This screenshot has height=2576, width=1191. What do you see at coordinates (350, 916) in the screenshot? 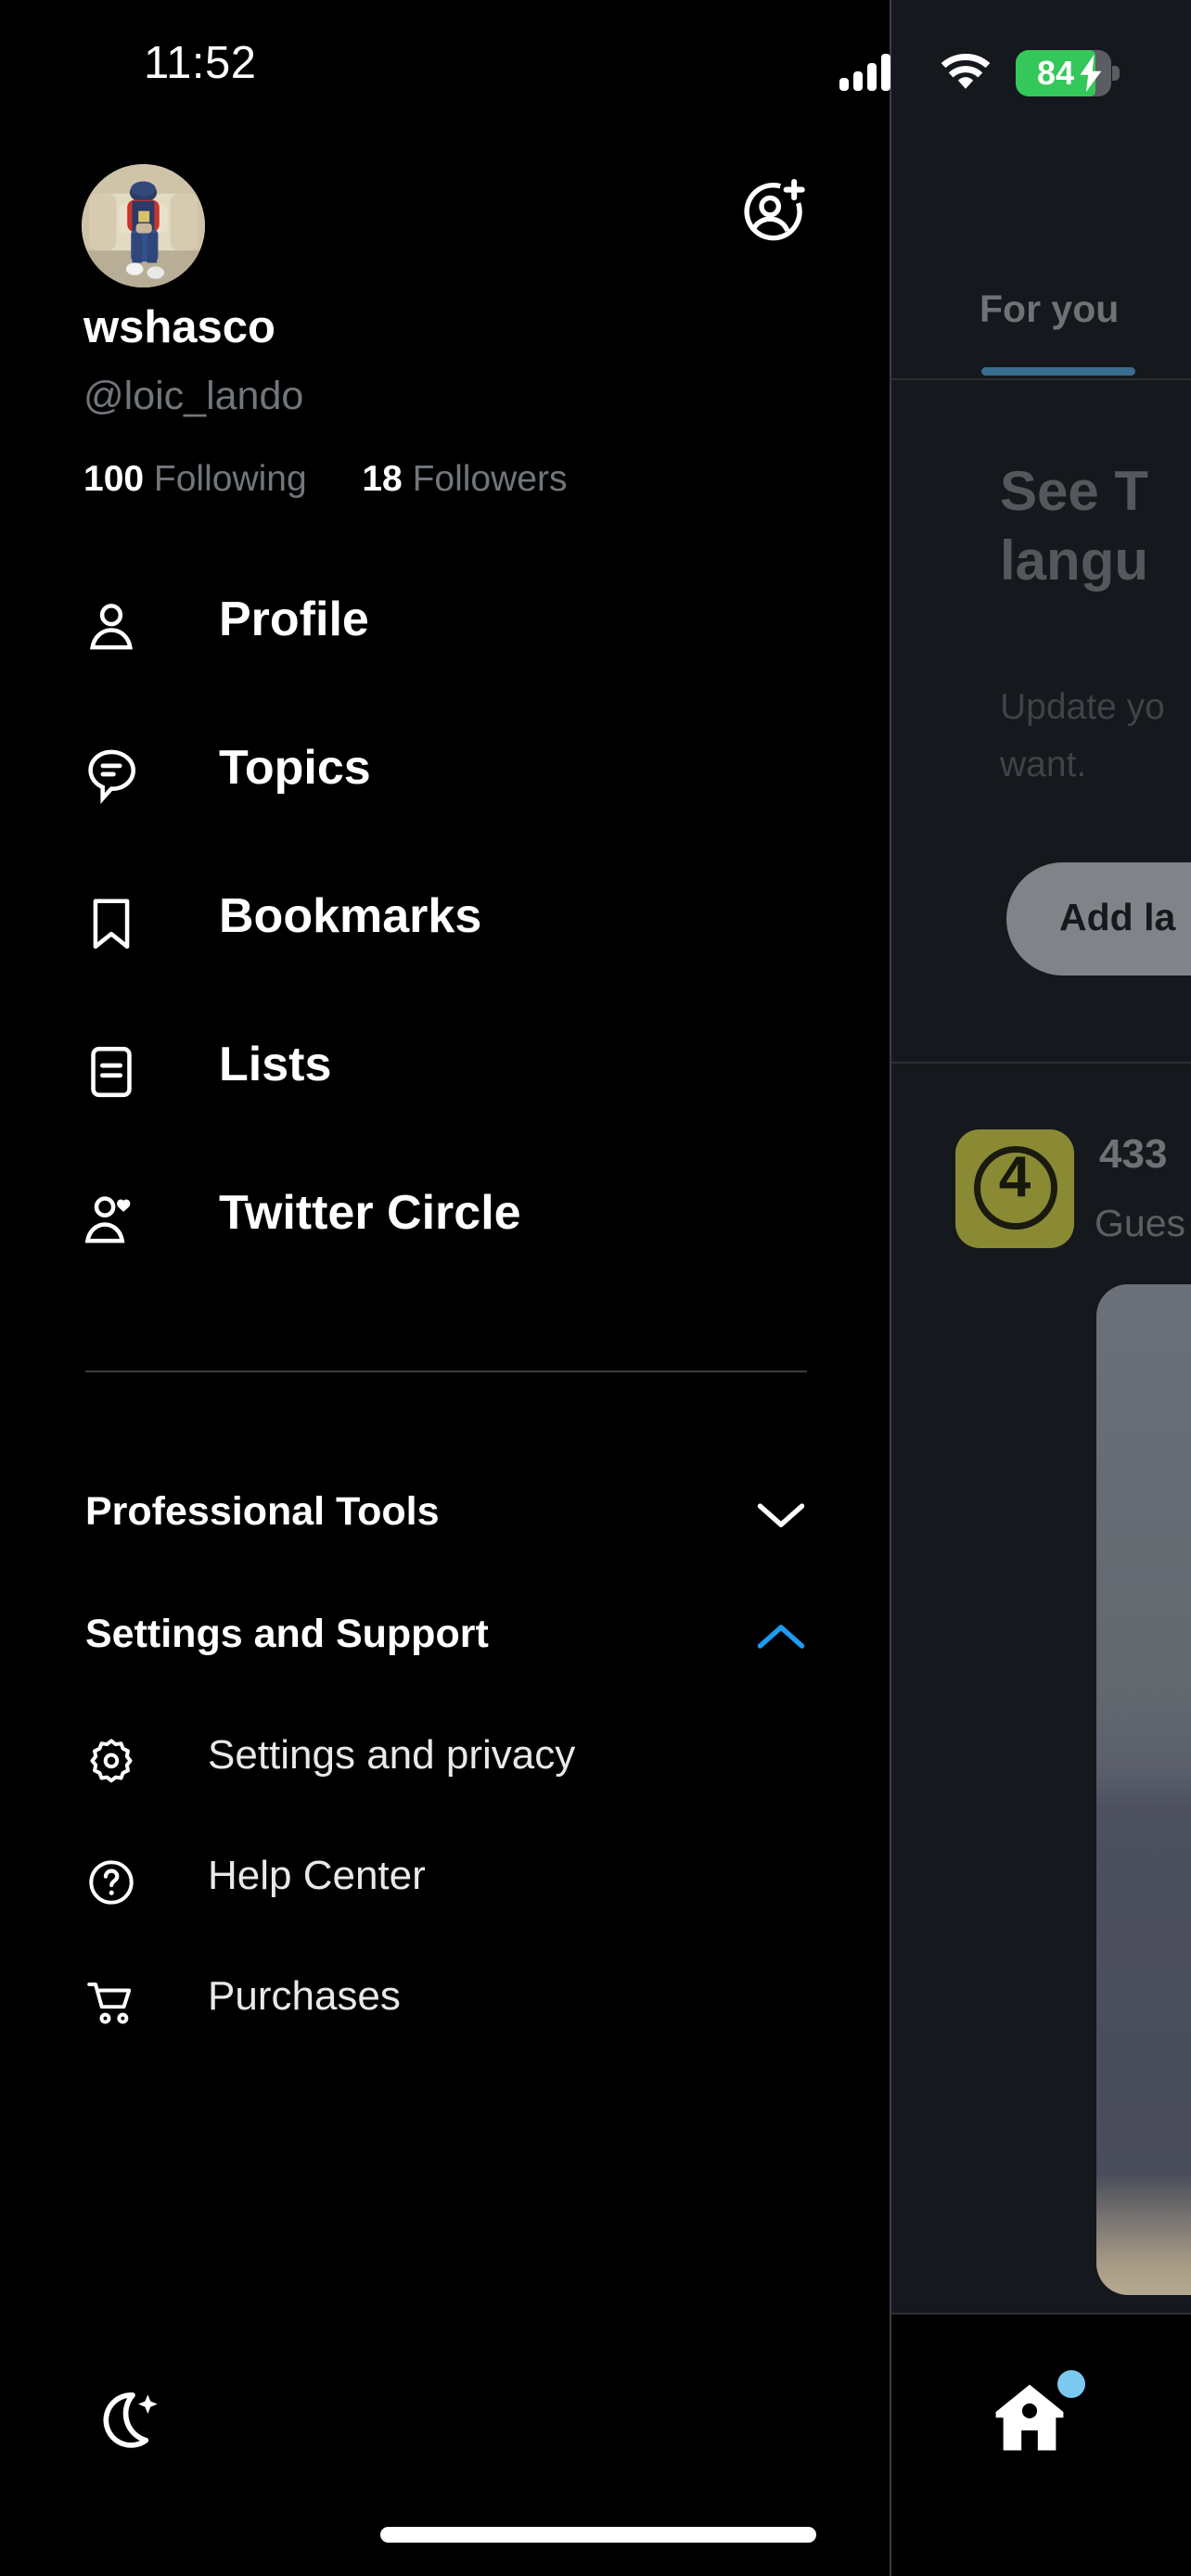
I see `drawer-item-bookmarks-label: Bookmarks` at bounding box center [350, 916].